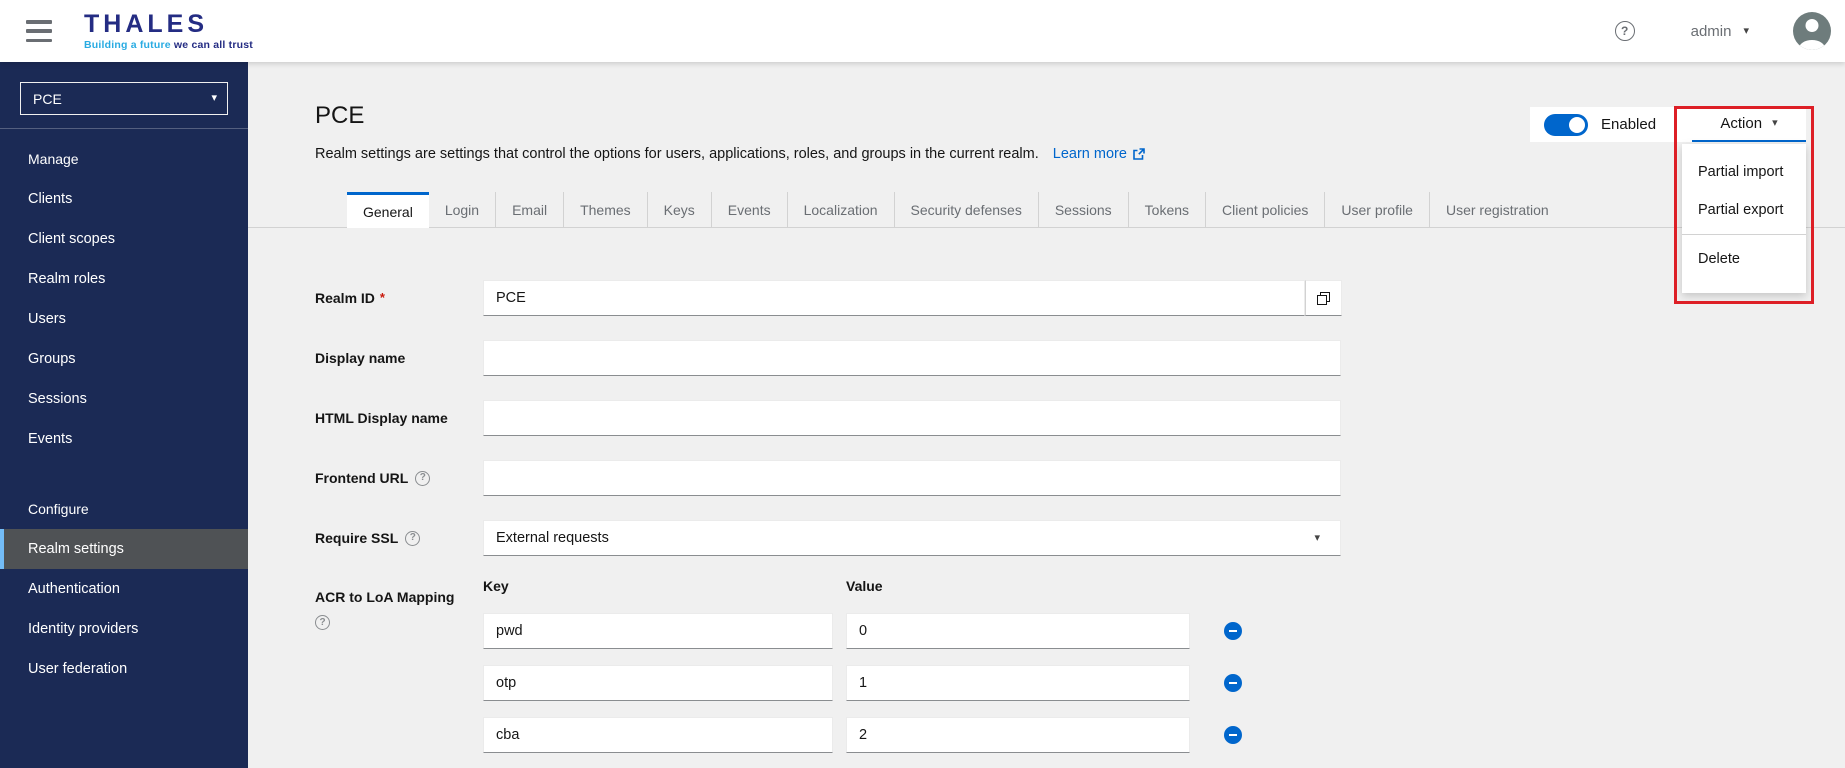  I want to click on realm-id-label-text: Realm ID, so click(345, 298).